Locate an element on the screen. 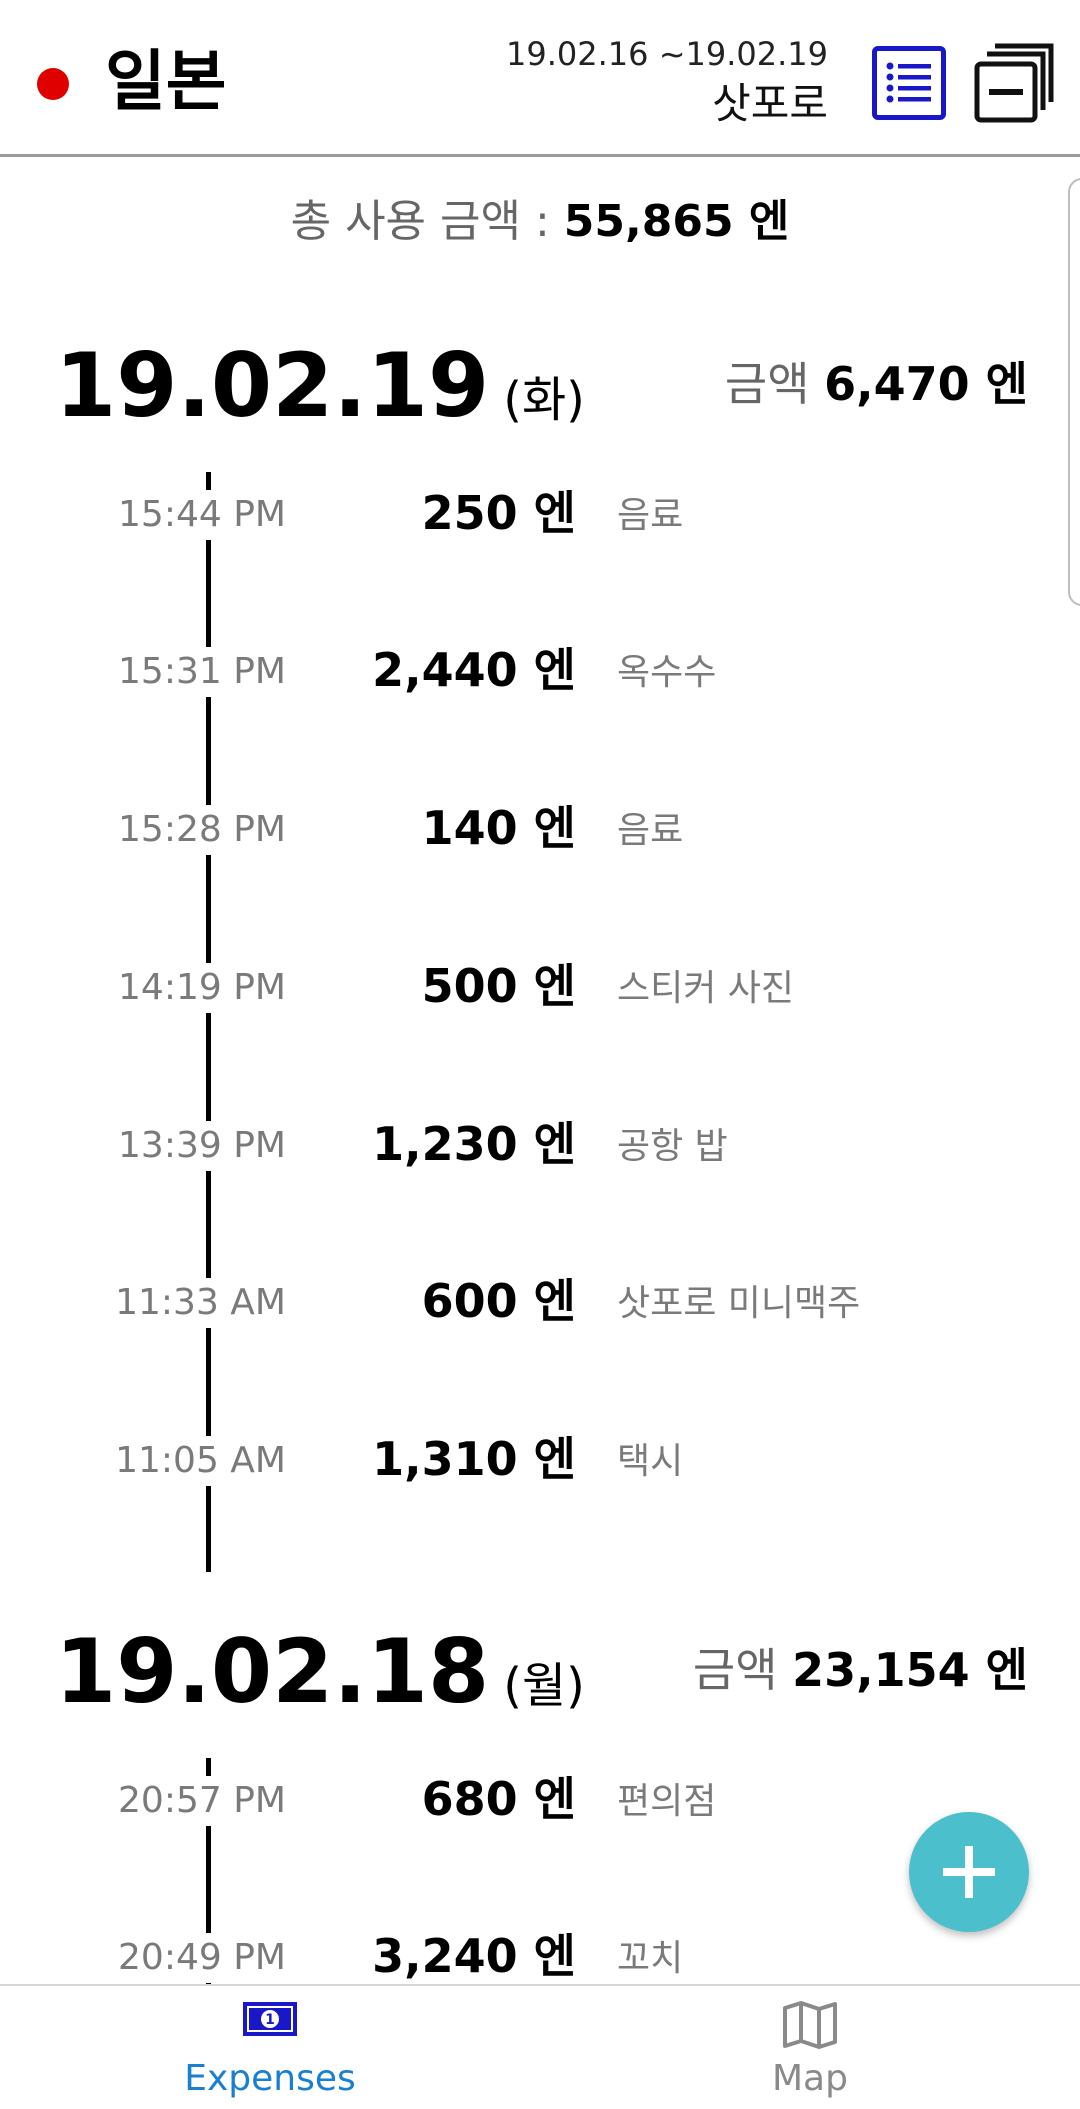  expense-entry: 13:39 PM 1,230 엔 공항 밥 is located at coordinates (540, 1151).